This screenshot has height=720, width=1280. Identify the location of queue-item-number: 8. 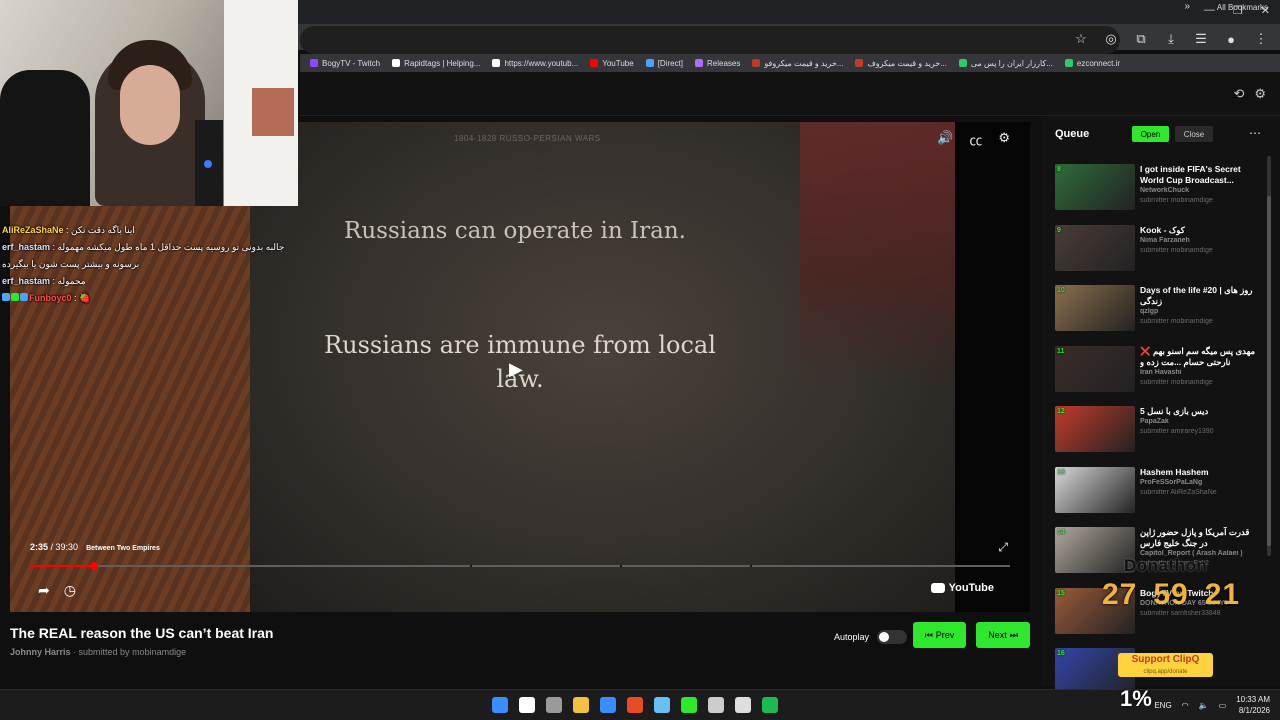
(1059, 169).